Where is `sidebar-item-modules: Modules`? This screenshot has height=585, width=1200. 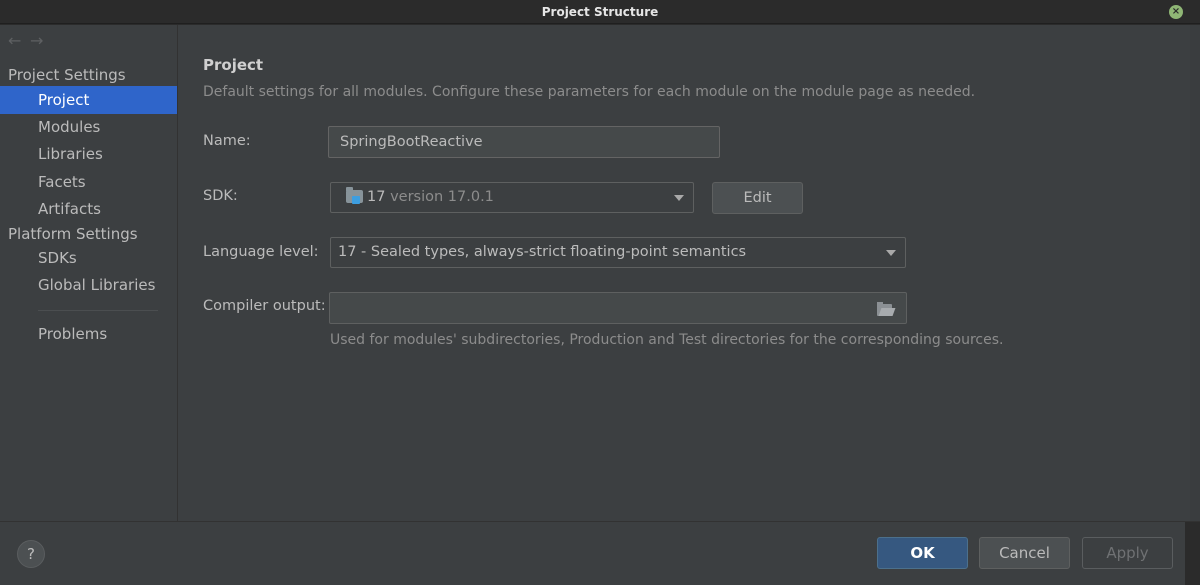 sidebar-item-modules: Modules is located at coordinates (88, 127).